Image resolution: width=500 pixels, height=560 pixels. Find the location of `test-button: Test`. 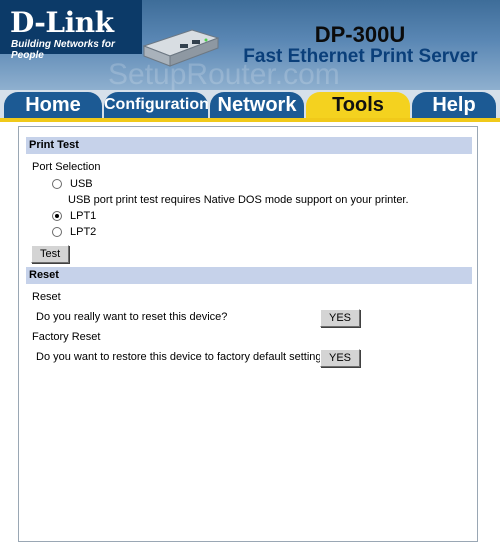

test-button: Test is located at coordinates (50, 254).